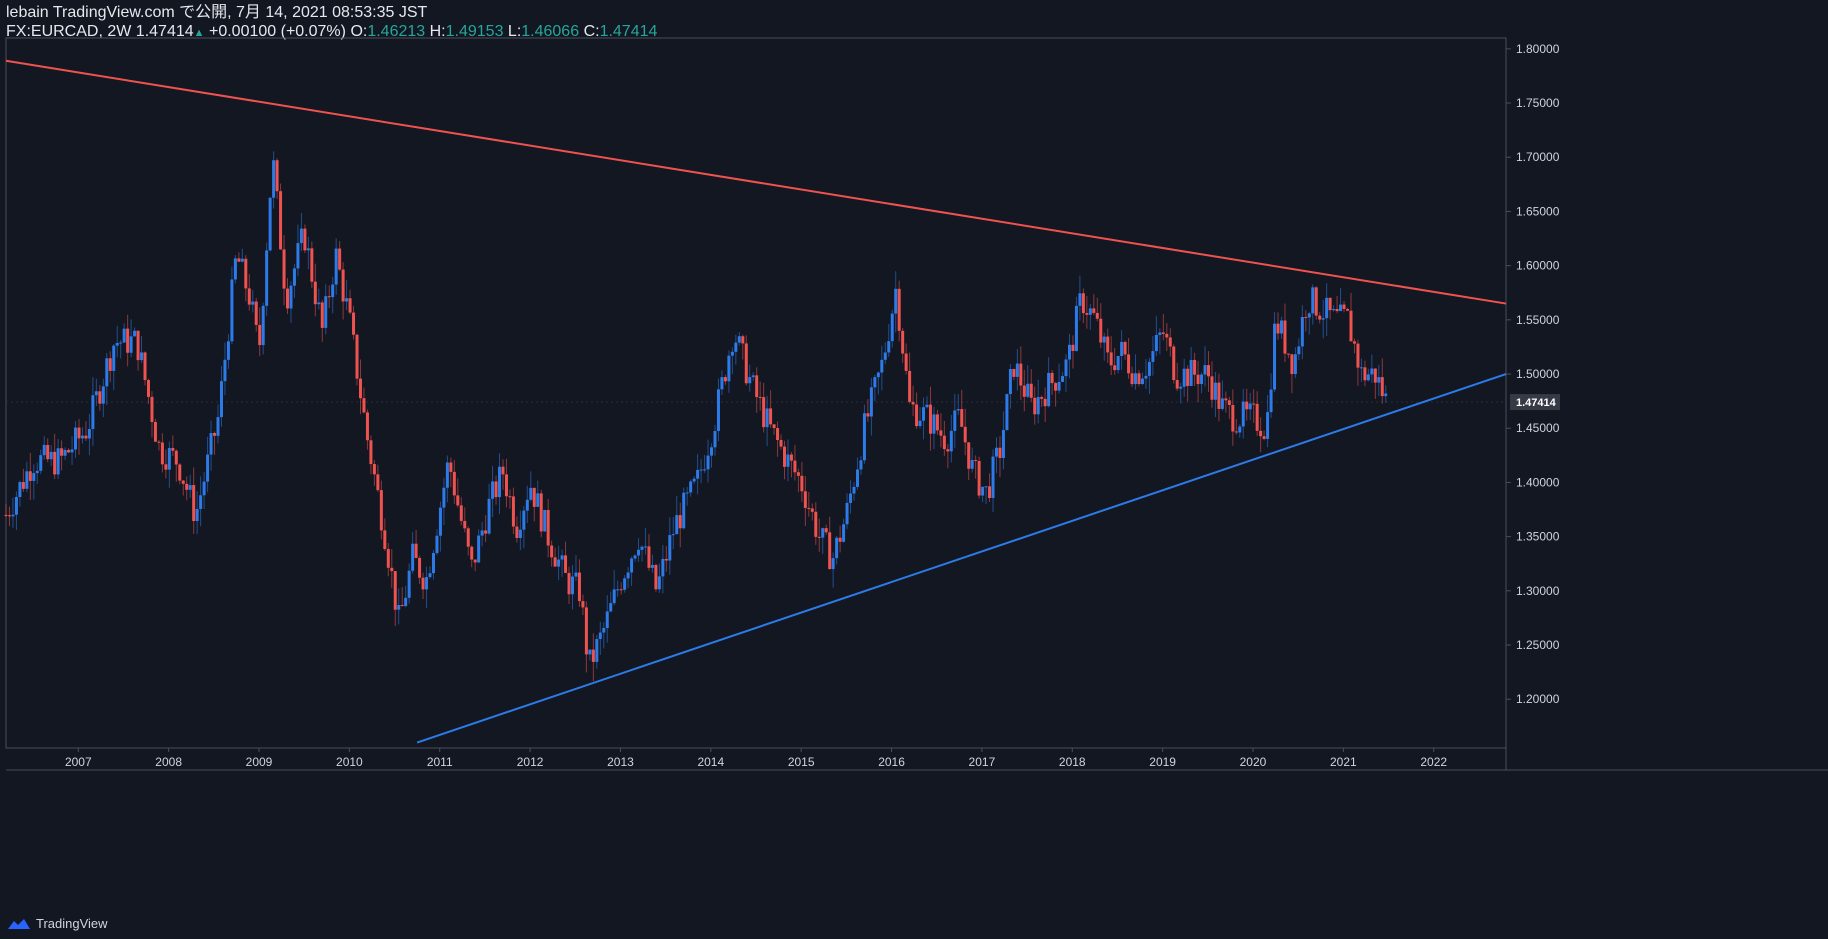  What do you see at coordinates (1538, 211) in the screenshot?
I see `price-tick-label: 1.65000` at bounding box center [1538, 211].